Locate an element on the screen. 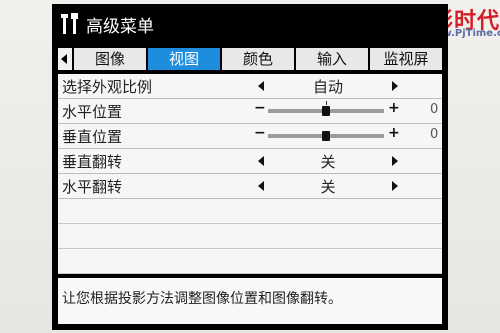  tab-scroll-left-button is located at coordinates (65, 59).